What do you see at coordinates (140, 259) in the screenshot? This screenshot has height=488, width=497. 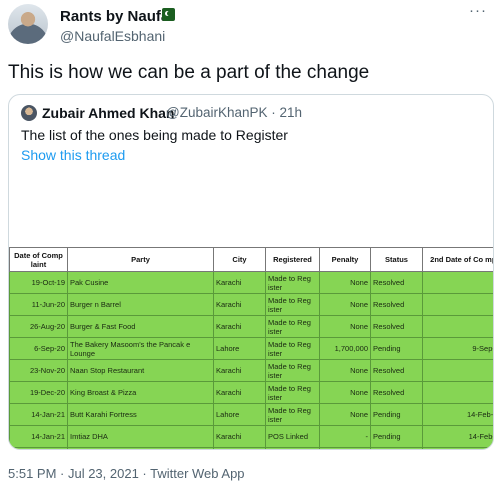 I see `header-party: Party` at bounding box center [140, 259].